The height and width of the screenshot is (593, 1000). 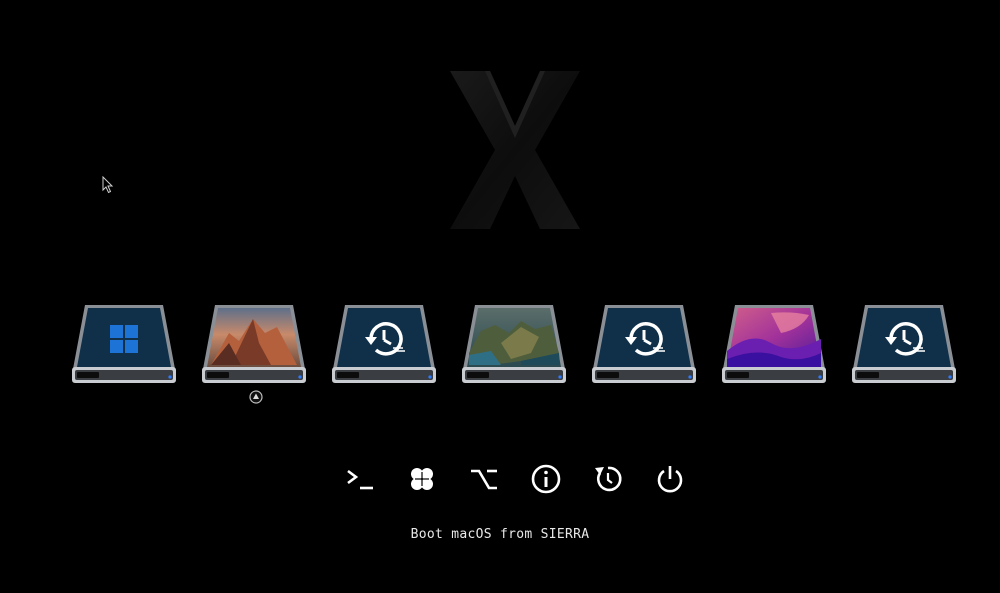 I want to click on clover-icon, so click(x=422, y=479).